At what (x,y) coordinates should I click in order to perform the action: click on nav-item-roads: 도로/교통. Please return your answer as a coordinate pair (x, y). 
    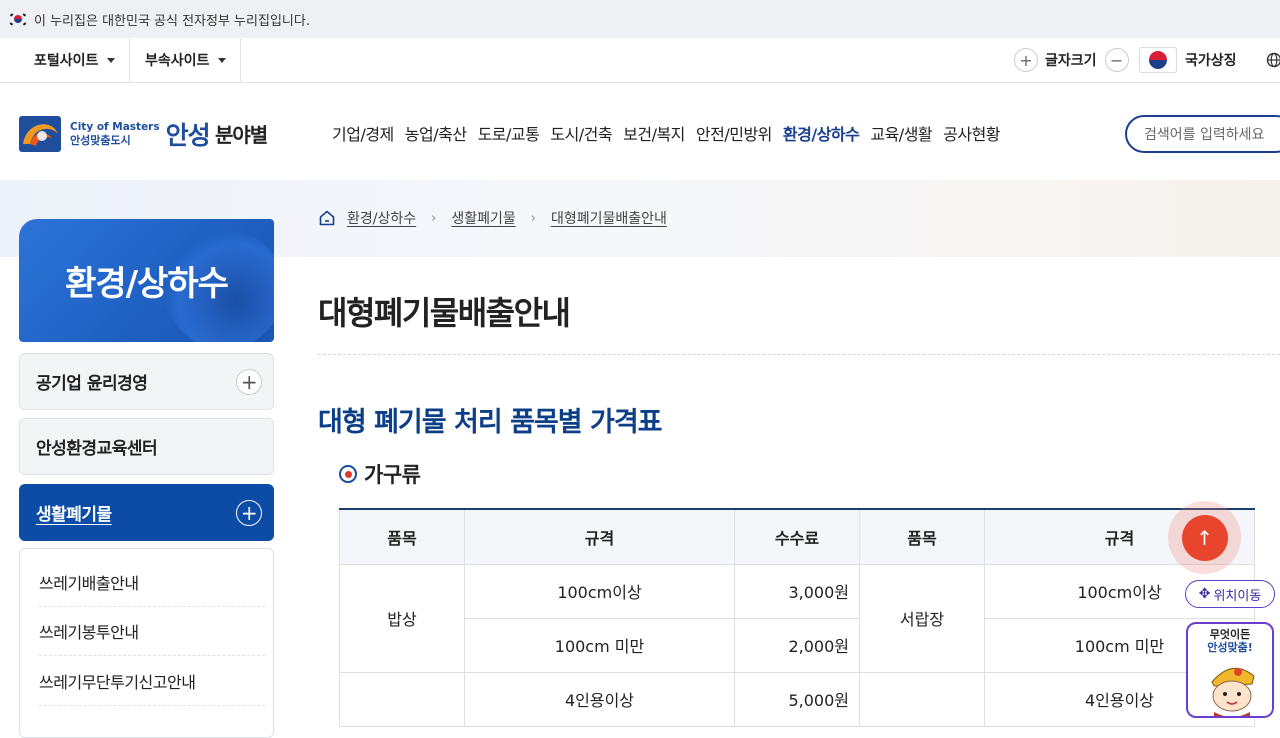
    Looking at the image, I should click on (509, 133).